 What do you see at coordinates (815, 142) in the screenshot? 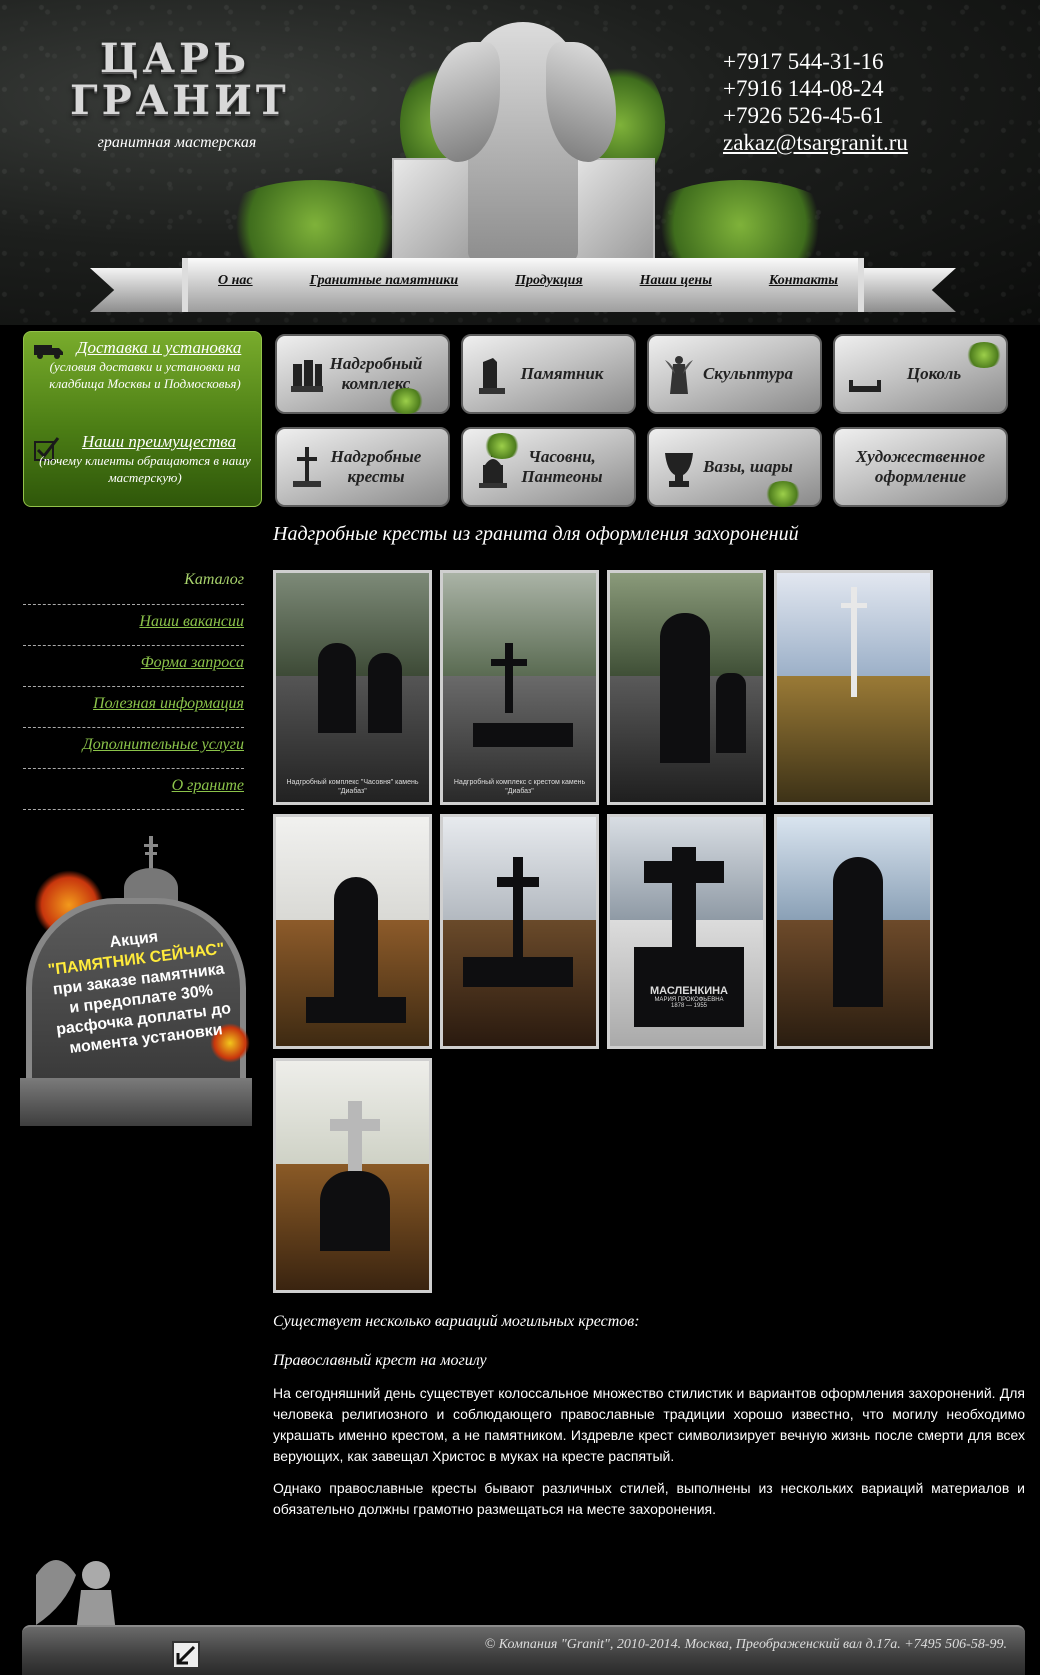
I see `email-link: zakaz@tsargranit.ru` at bounding box center [815, 142].